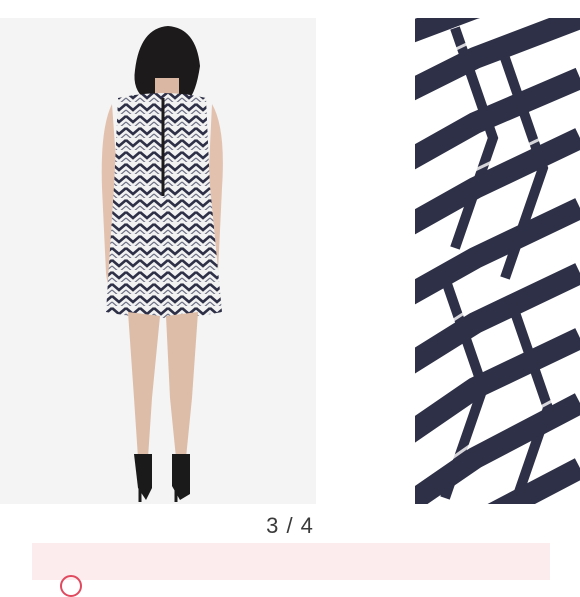 This screenshot has width=580, height=597. I want to click on heart-icon, so click(71, 586).